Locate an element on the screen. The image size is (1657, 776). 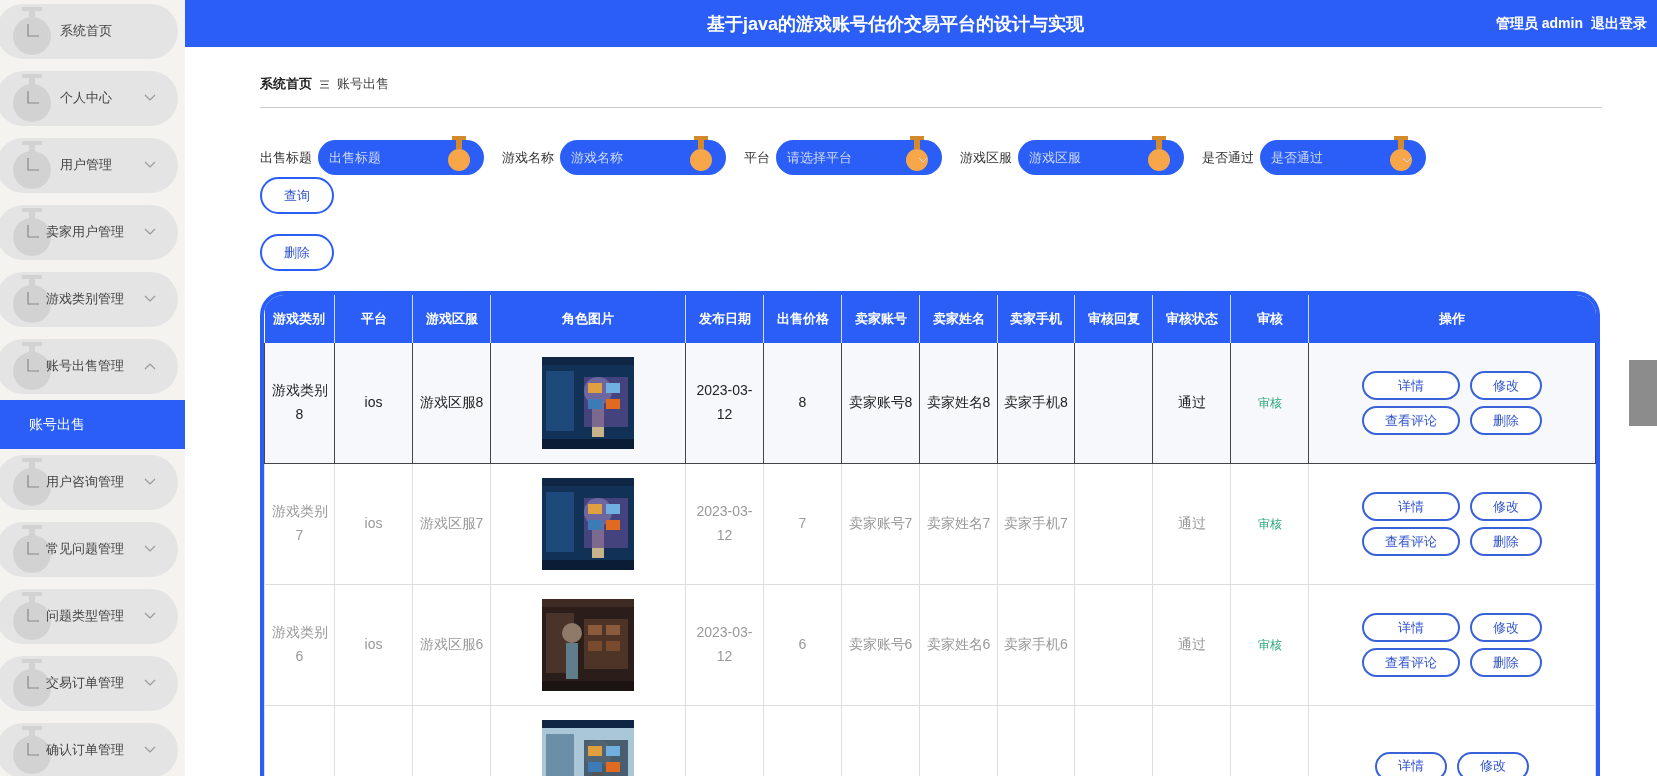
breadcrumb-link: 系统首页 is located at coordinates (286, 84).